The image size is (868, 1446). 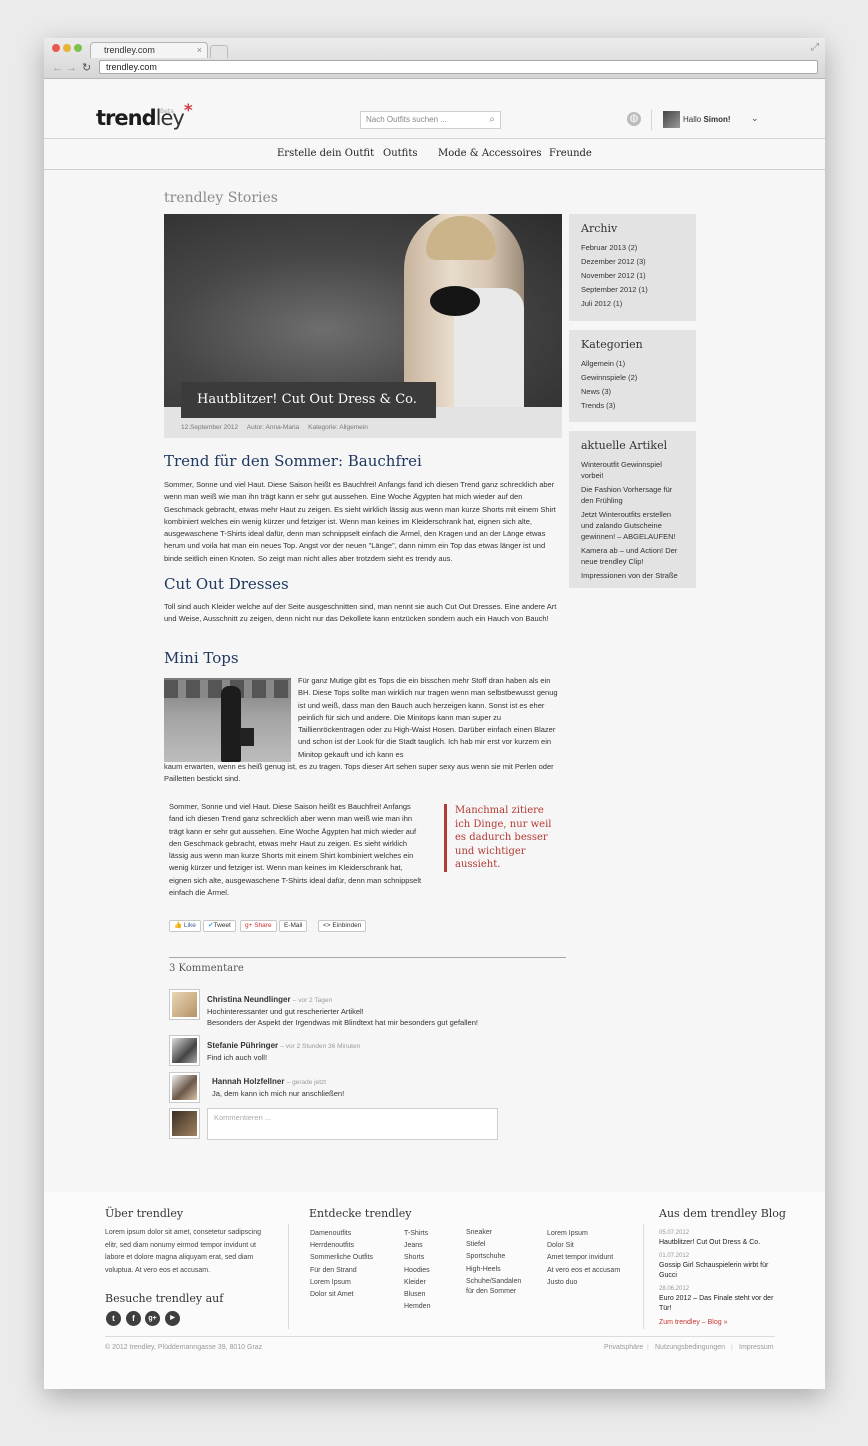 What do you see at coordinates (341, 1271) in the screenshot?
I see `footer-link: Für den Strand` at bounding box center [341, 1271].